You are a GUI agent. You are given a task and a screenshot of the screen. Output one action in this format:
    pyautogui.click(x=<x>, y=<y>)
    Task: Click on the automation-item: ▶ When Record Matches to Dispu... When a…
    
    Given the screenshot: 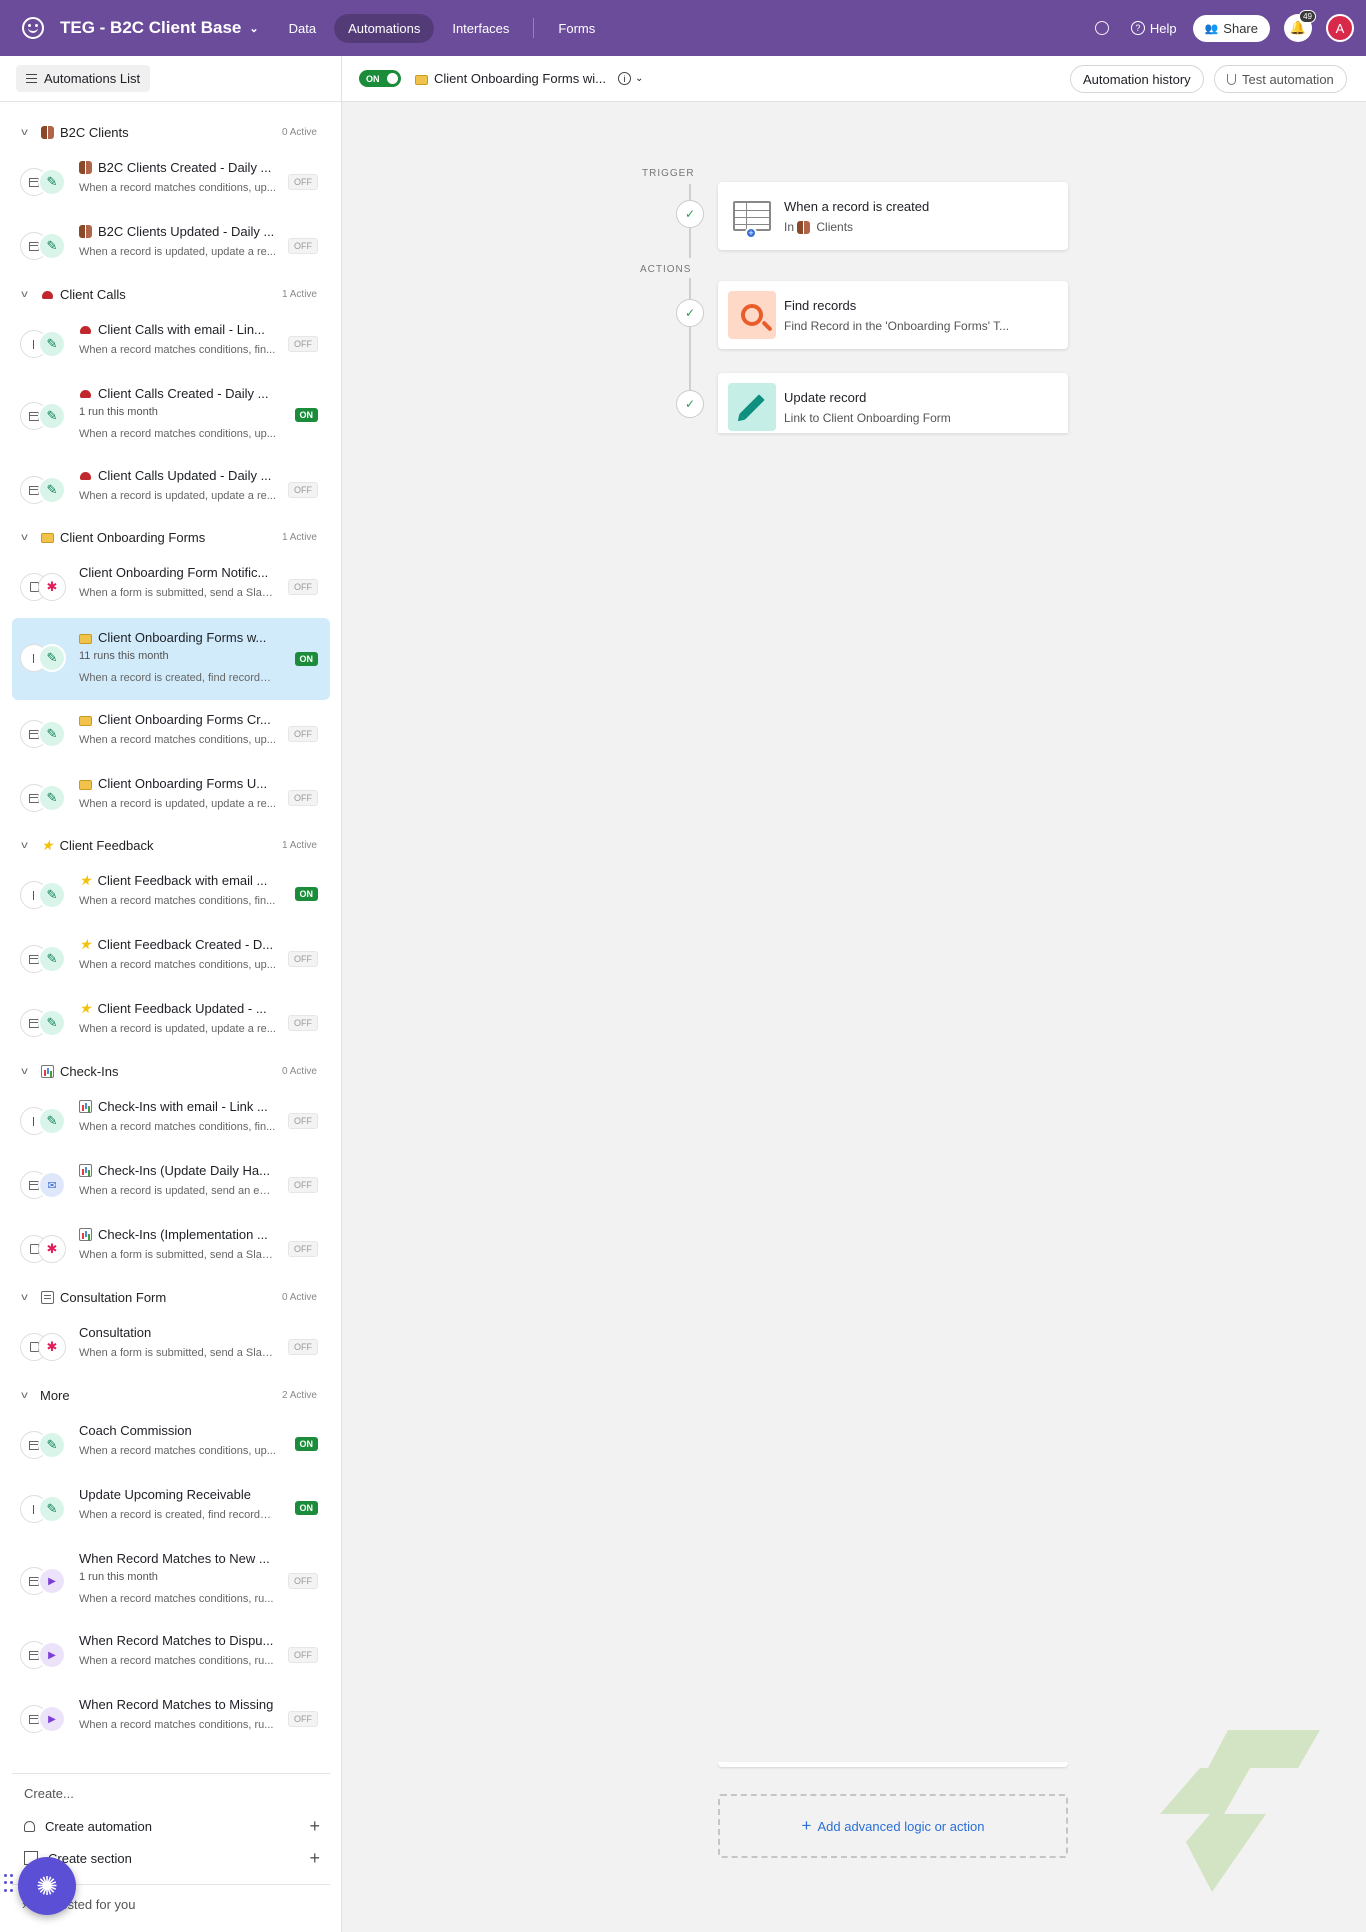 What is the action you would take?
    pyautogui.click(x=171, y=1655)
    